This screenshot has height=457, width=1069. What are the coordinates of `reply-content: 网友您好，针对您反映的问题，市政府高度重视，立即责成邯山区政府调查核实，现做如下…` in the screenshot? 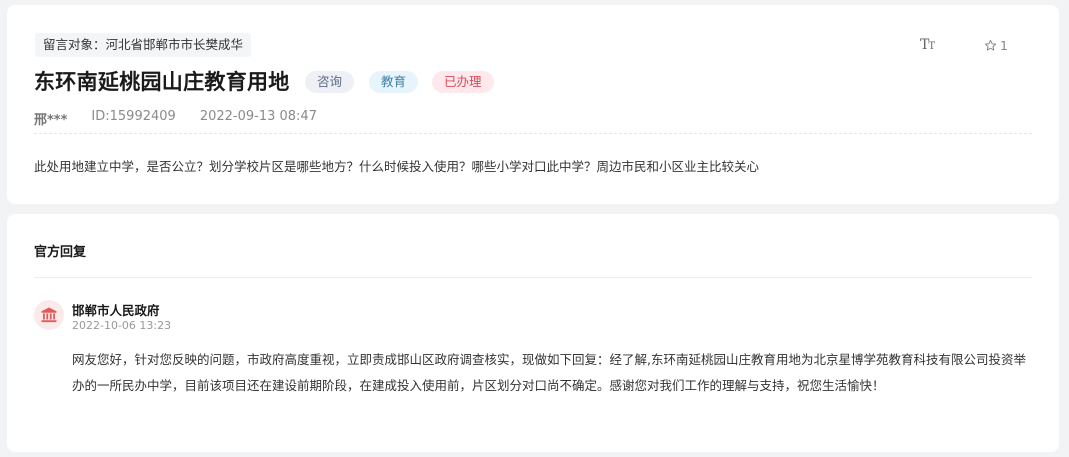 It's located at (549, 372).